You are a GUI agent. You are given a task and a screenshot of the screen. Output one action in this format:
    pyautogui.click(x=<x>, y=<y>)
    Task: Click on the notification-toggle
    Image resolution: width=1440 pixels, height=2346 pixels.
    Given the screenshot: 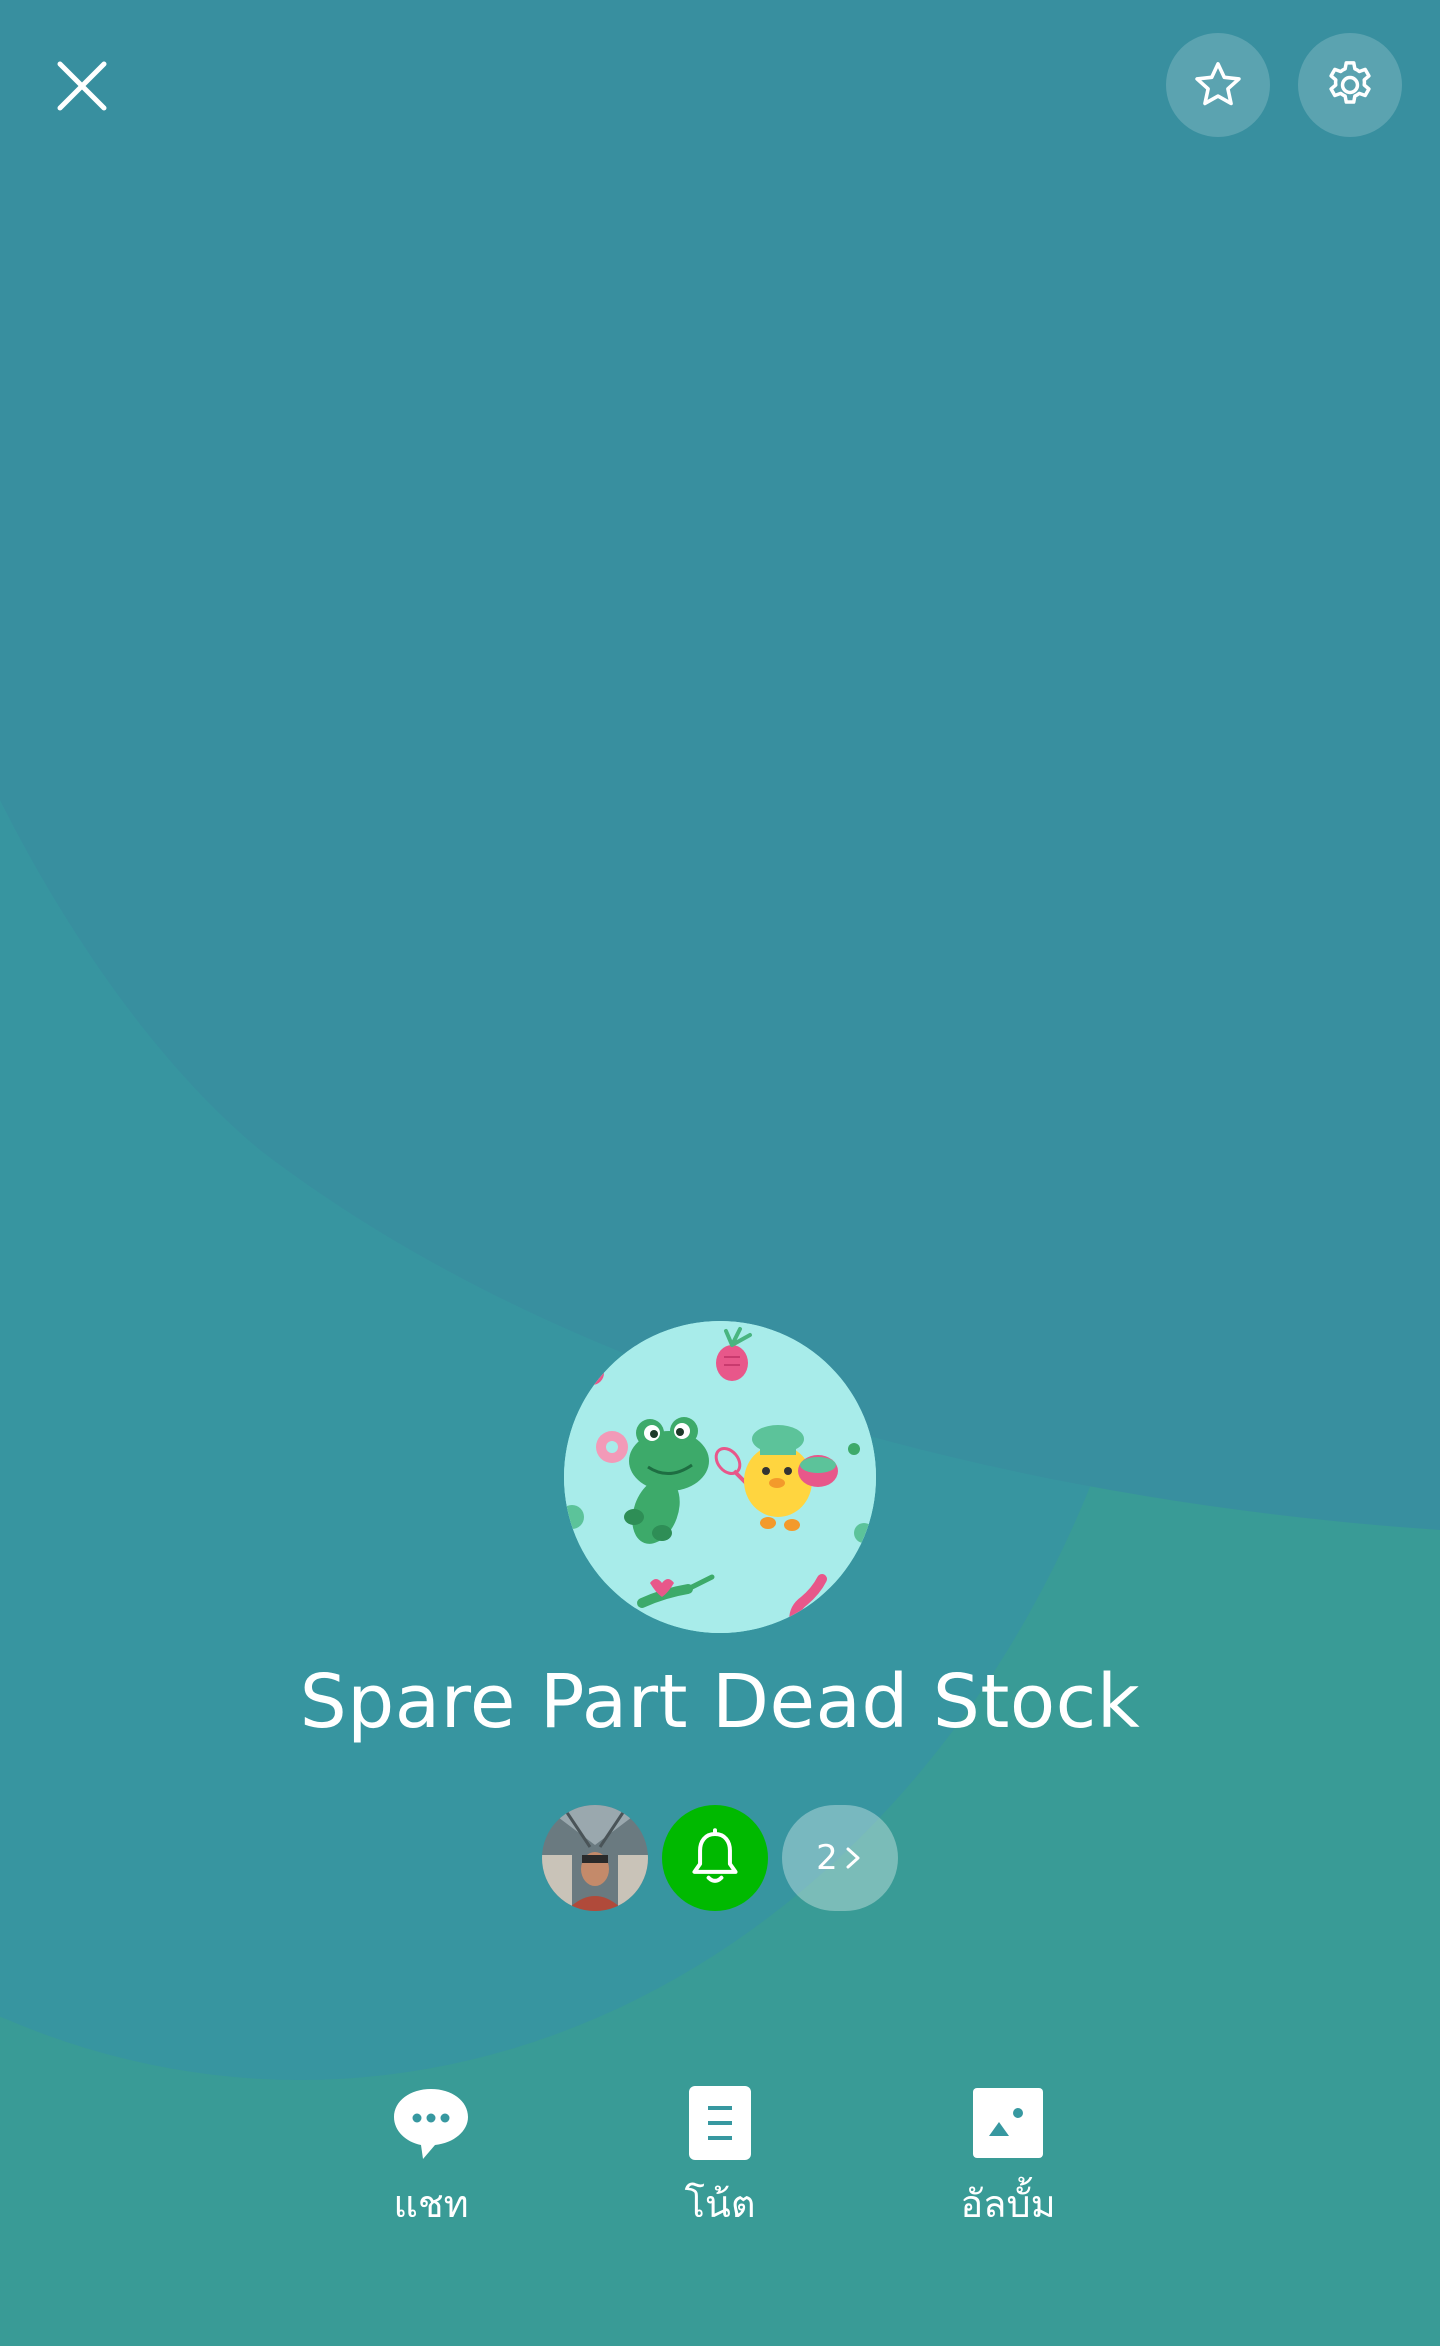 What is the action you would take?
    pyautogui.click(x=715, y=1858)
    